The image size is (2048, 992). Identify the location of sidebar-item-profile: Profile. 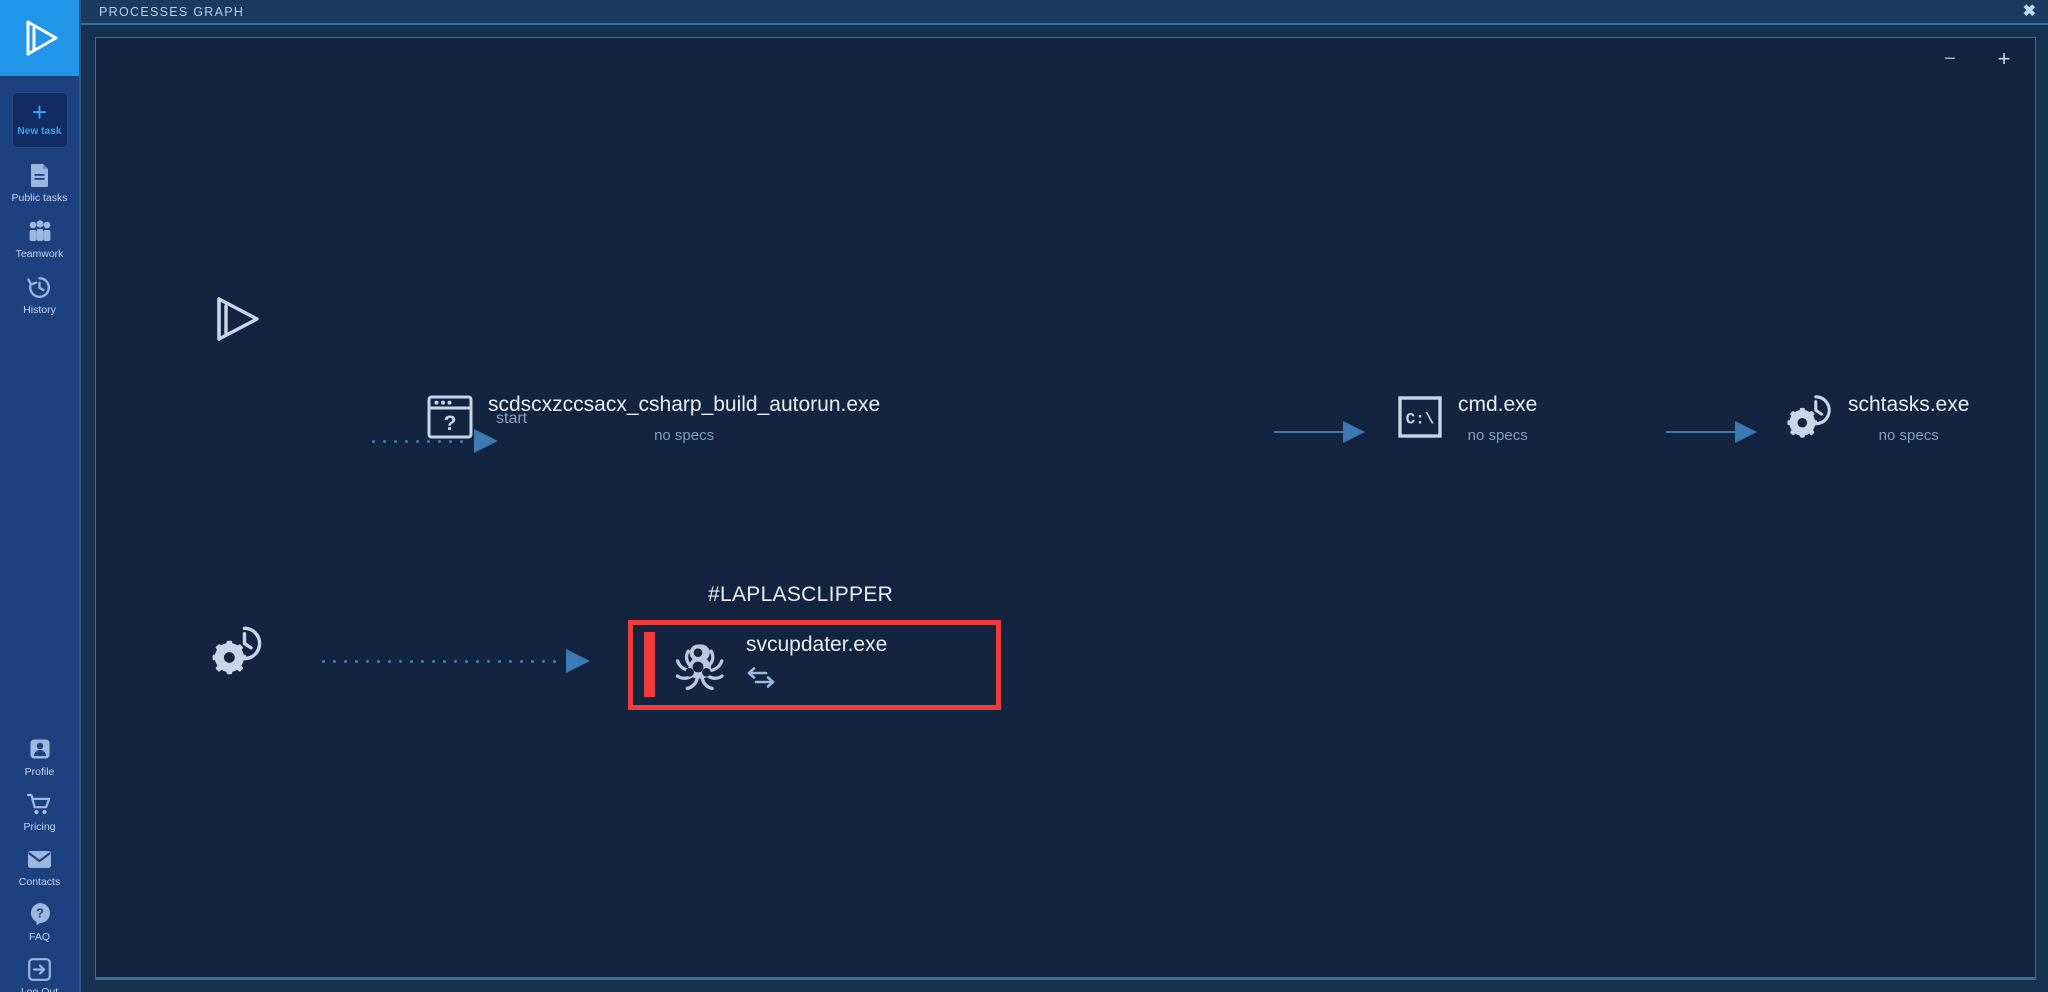
(39, 750).